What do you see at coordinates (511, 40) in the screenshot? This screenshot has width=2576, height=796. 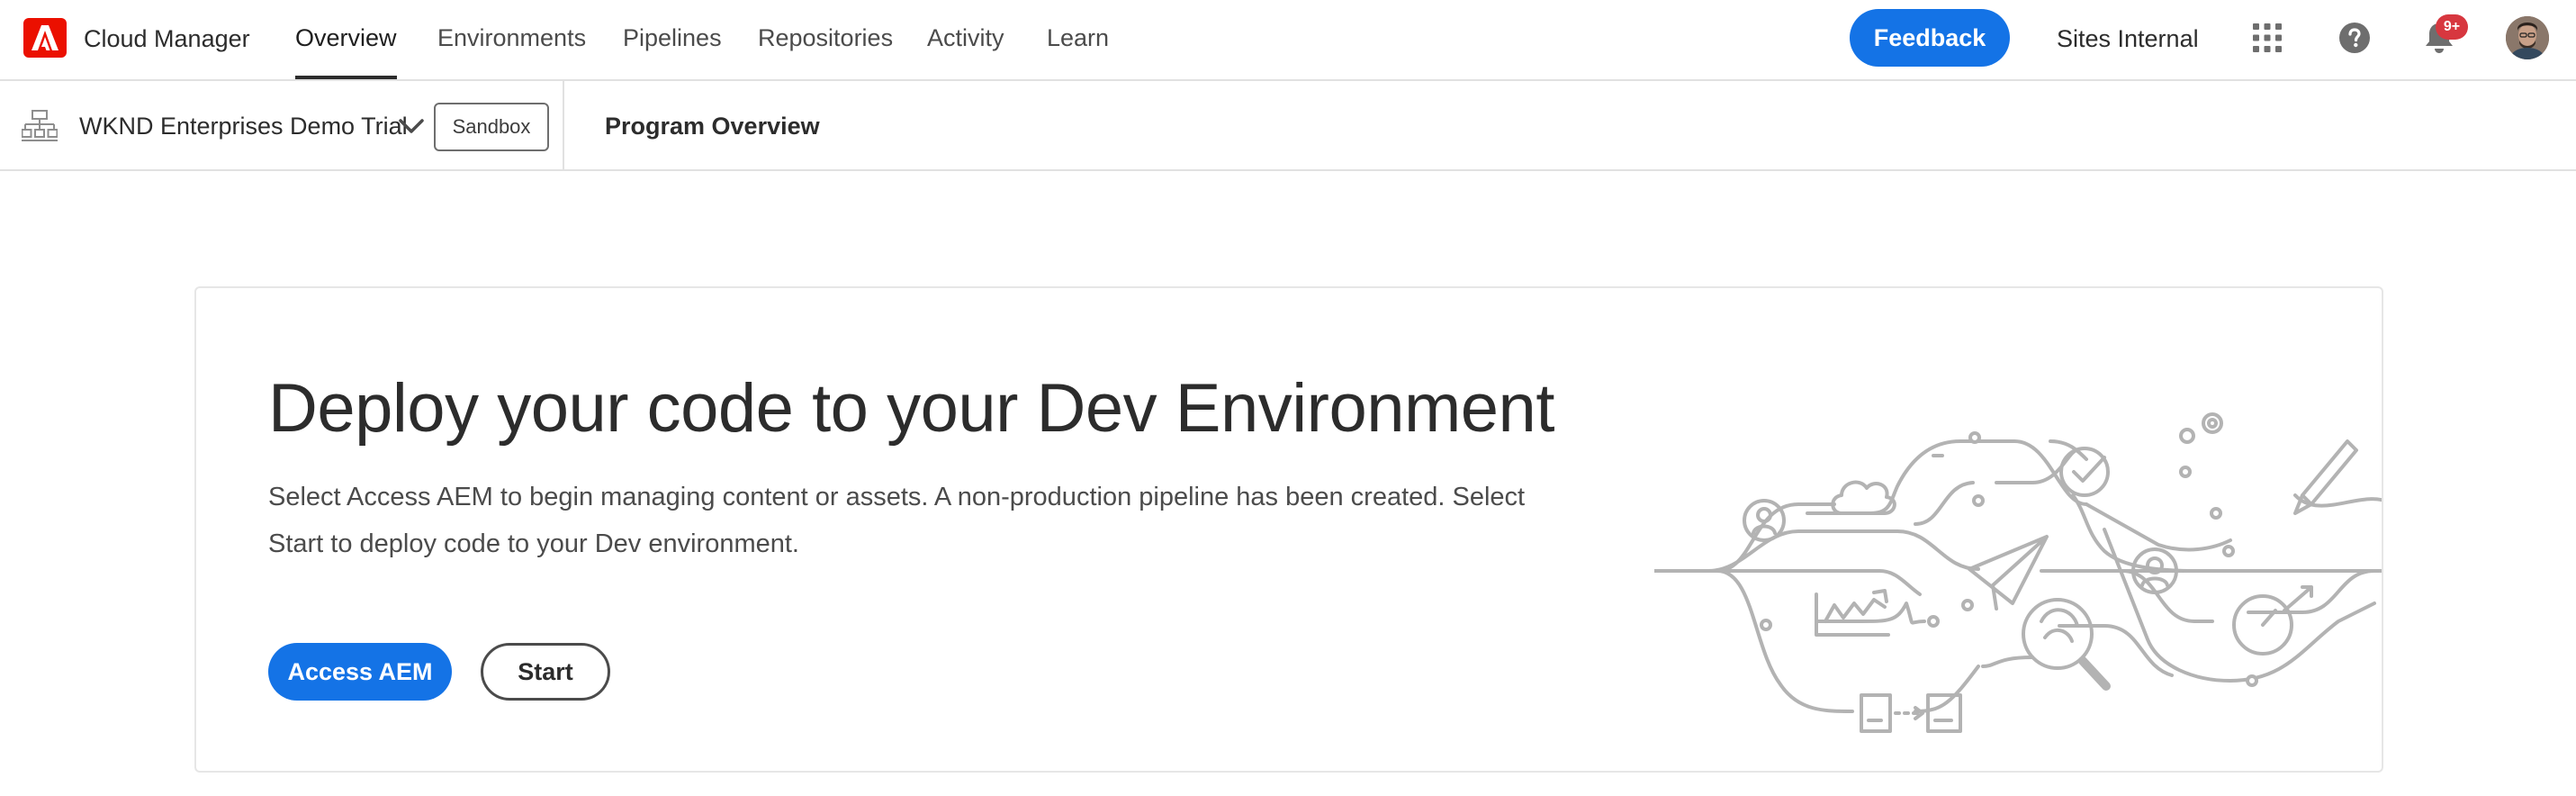 I see `tab-environments: Environments` at bounding box center [511, 40].